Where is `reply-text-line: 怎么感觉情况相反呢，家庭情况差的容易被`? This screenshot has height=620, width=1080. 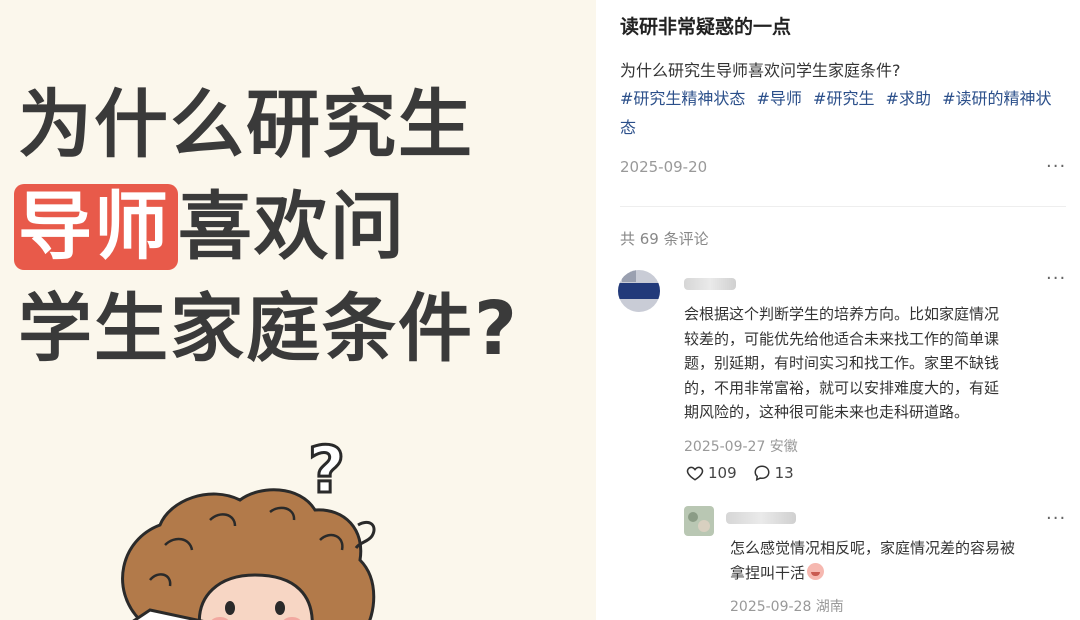 reply-text-line: 怎么感觉情况相反呢，家庭情况差的容易被 is located at coordinates (873, 548).